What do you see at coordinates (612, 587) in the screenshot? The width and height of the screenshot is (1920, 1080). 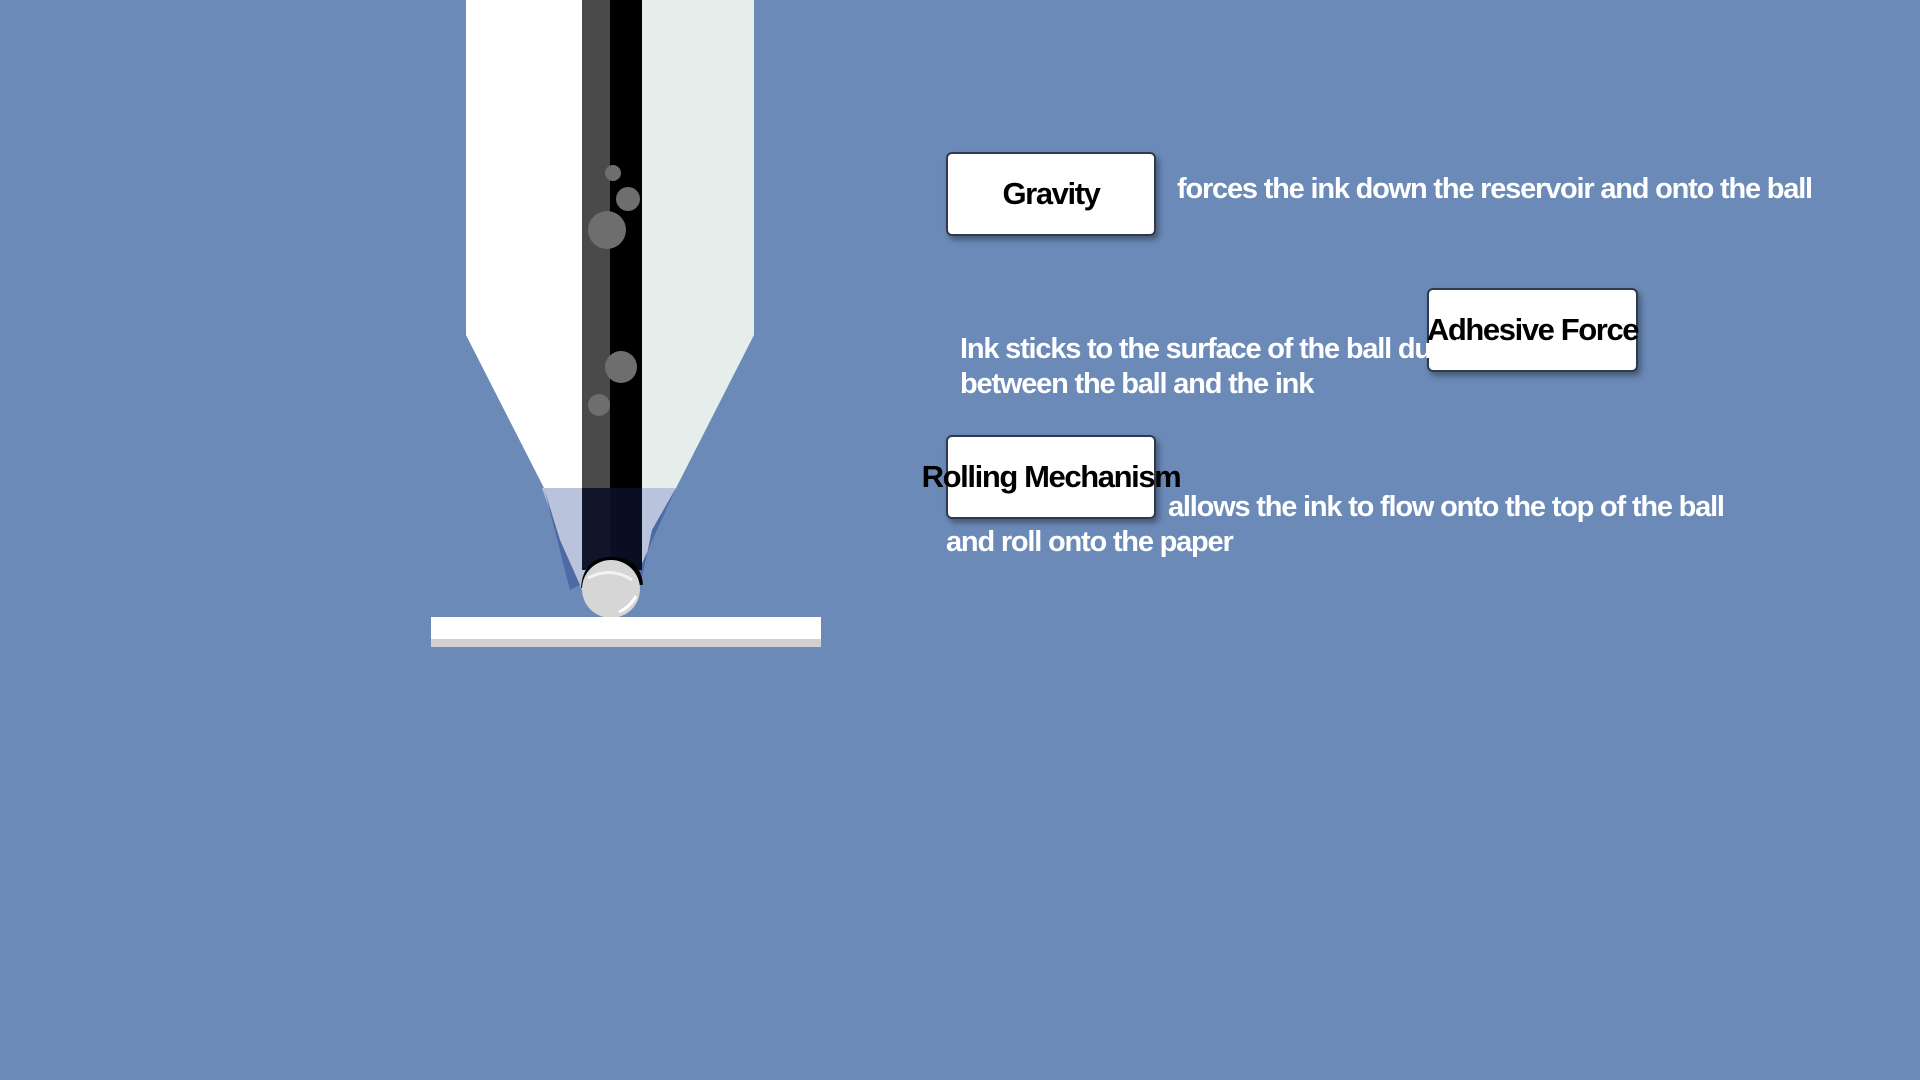 I see `pen-ball` at bounding box center [612, 587].